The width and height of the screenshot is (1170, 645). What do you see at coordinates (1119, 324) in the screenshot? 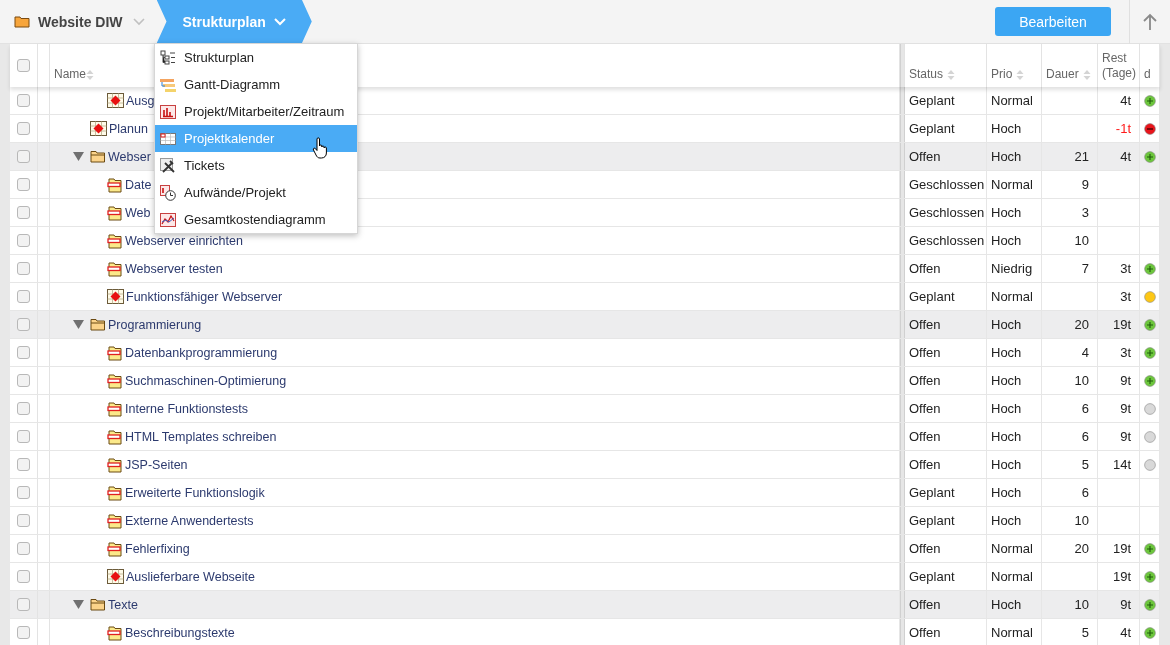
I see `remaining-days-cell: 19t` at bounding box center [1119, 324].